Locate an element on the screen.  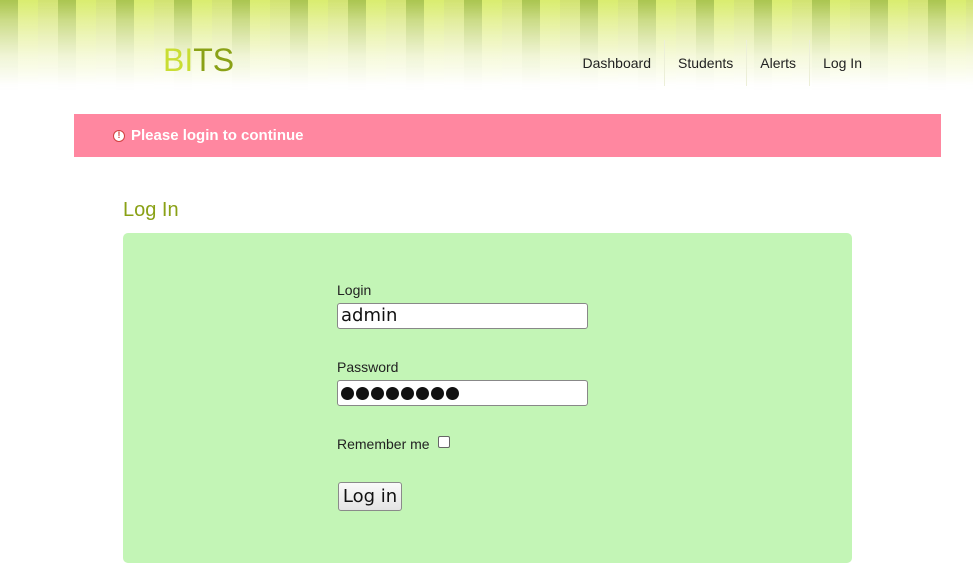
login-input: admin is located at coordinates (462, 316).